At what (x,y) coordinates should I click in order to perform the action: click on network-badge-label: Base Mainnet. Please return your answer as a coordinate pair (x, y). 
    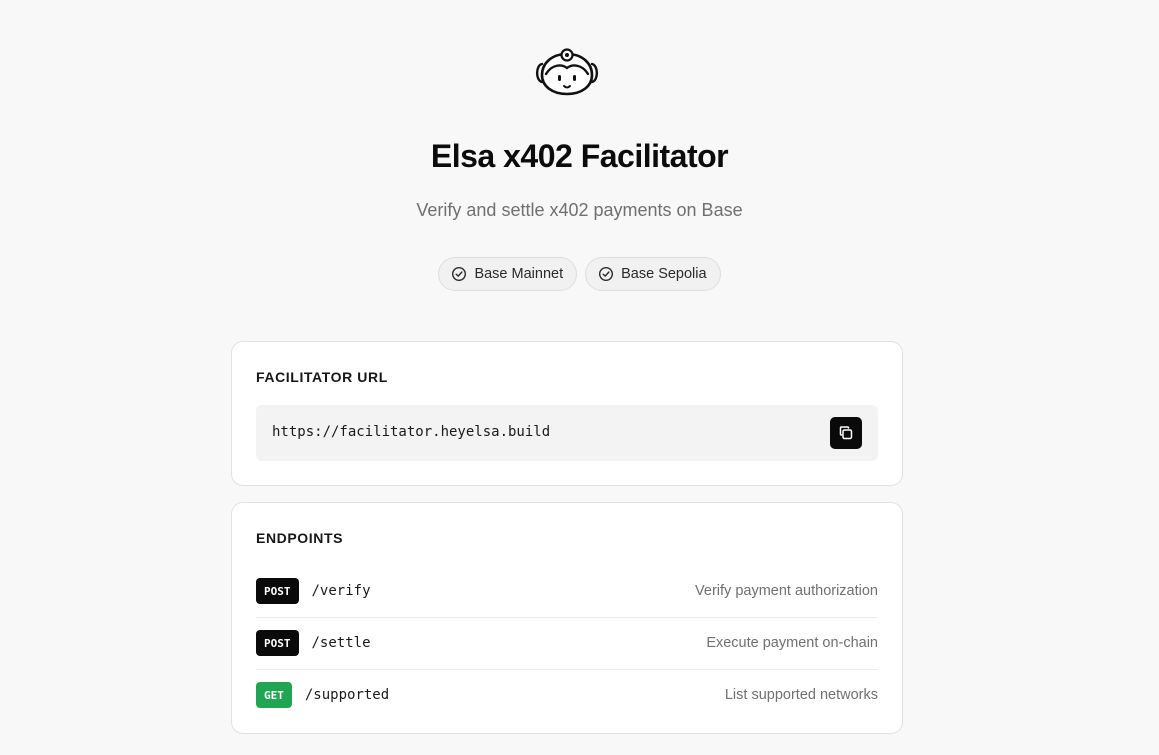
    Looking at the image, I should click on (519, 274).